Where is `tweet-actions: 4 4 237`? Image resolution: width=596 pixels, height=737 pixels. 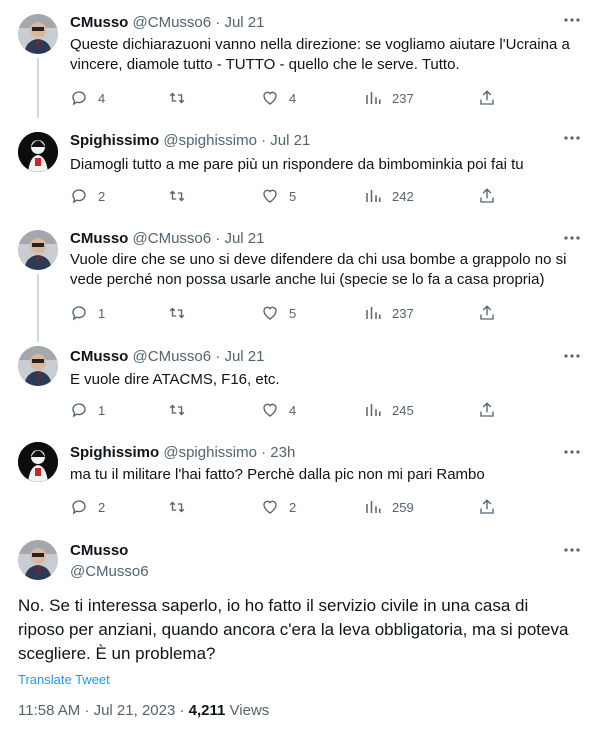
tweet-actions: 4 4 237 is located at coordinates (285, 98).